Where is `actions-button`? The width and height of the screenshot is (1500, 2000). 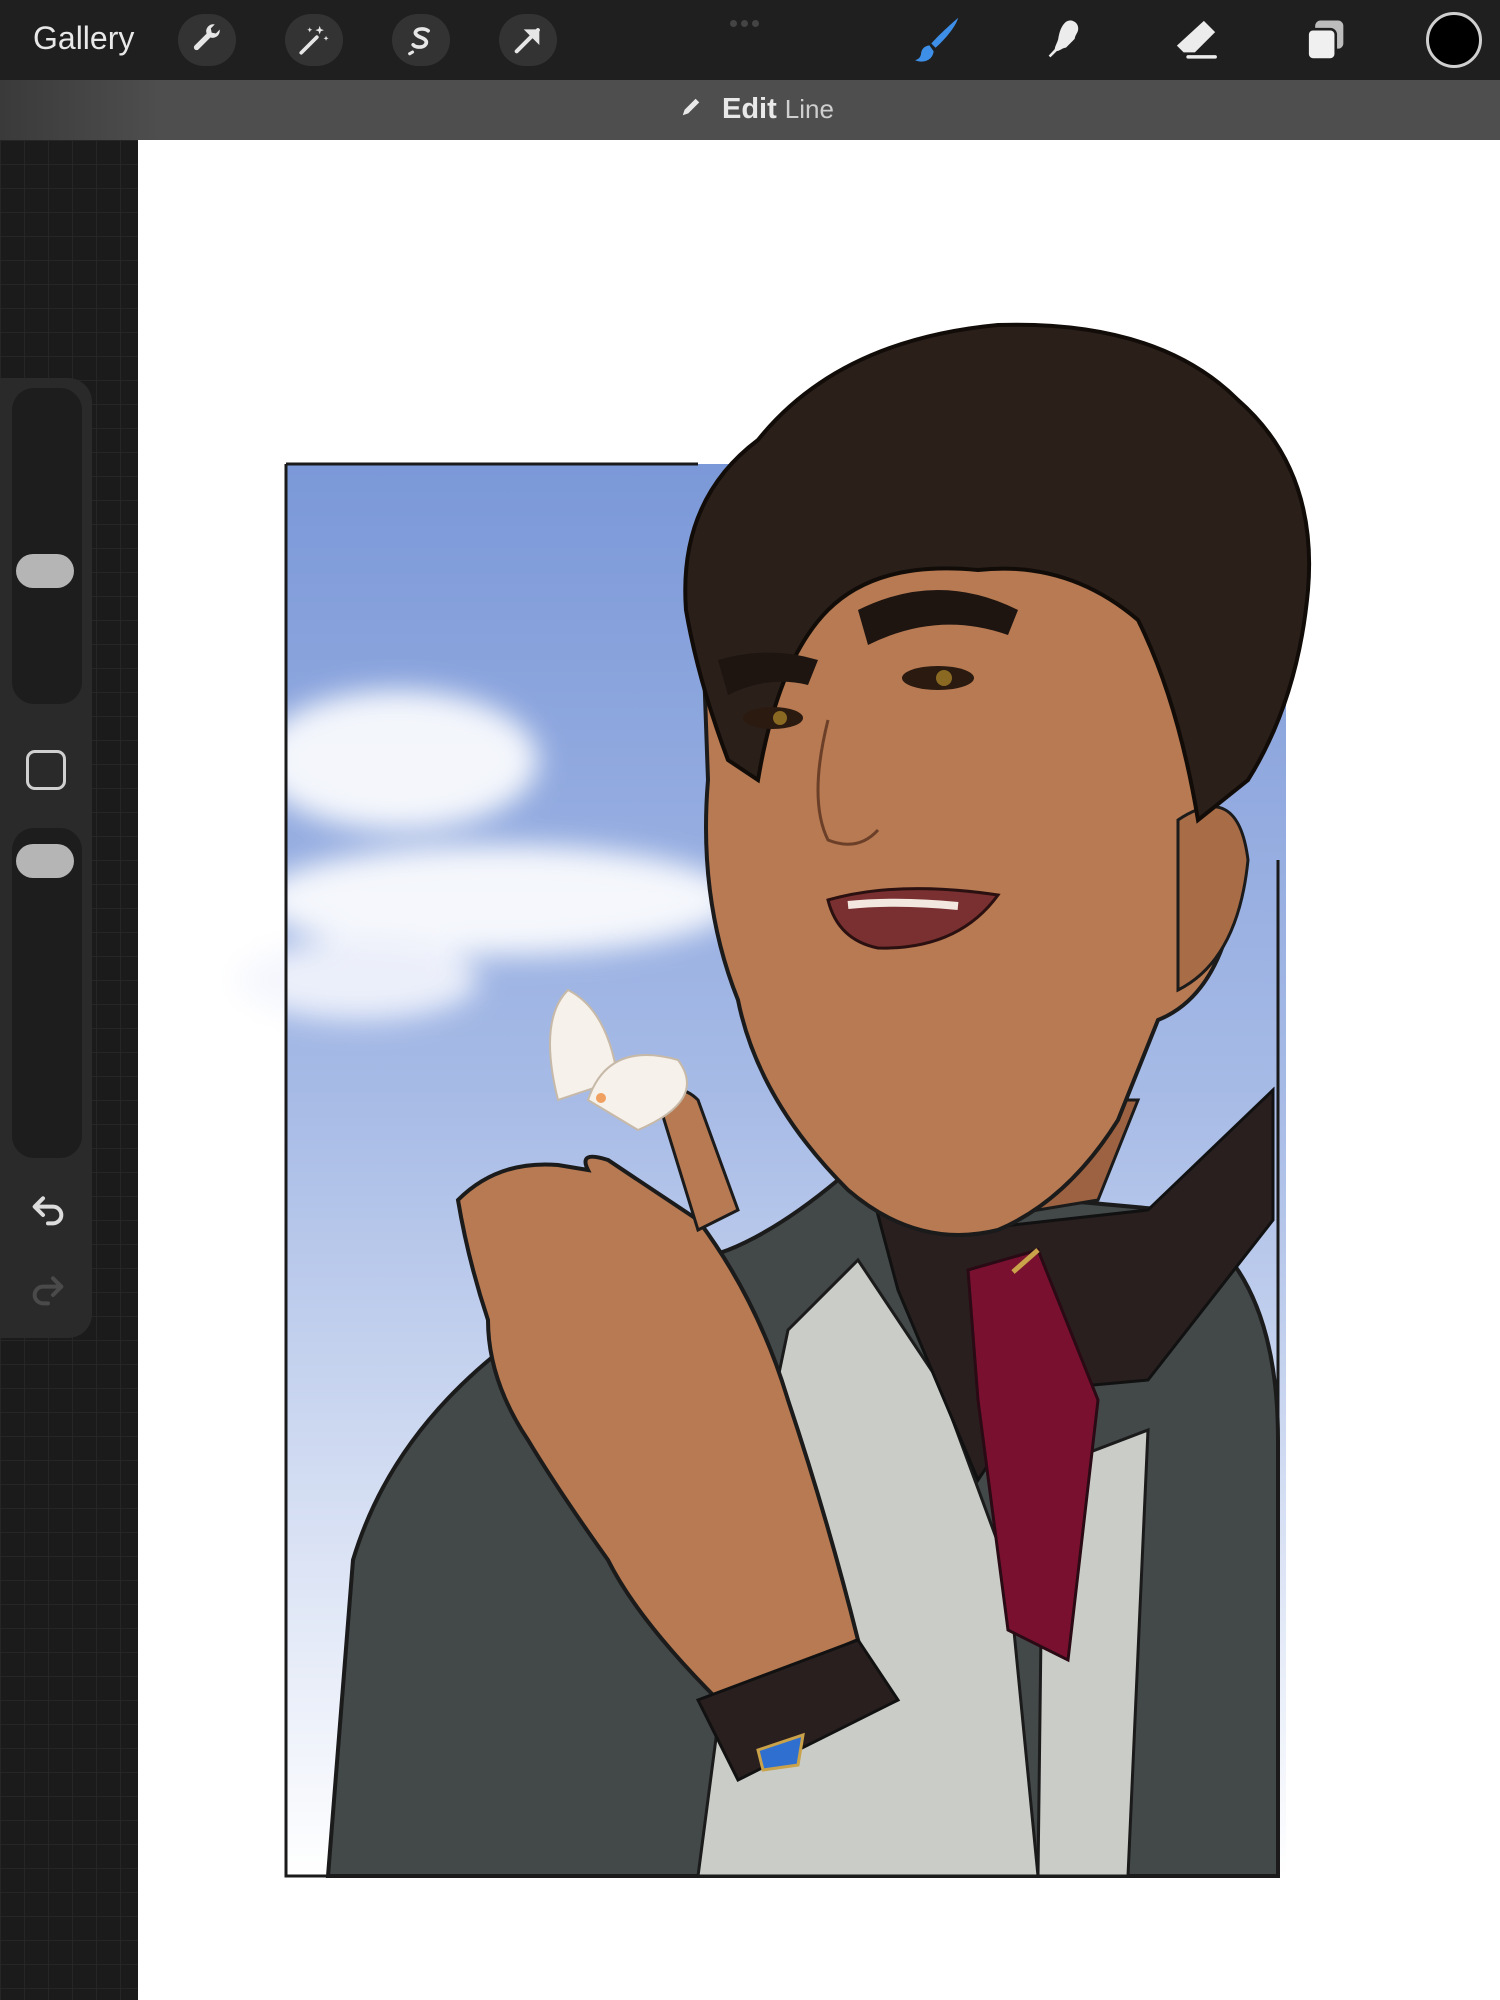 actions-button is located at coordinates (207, 40).